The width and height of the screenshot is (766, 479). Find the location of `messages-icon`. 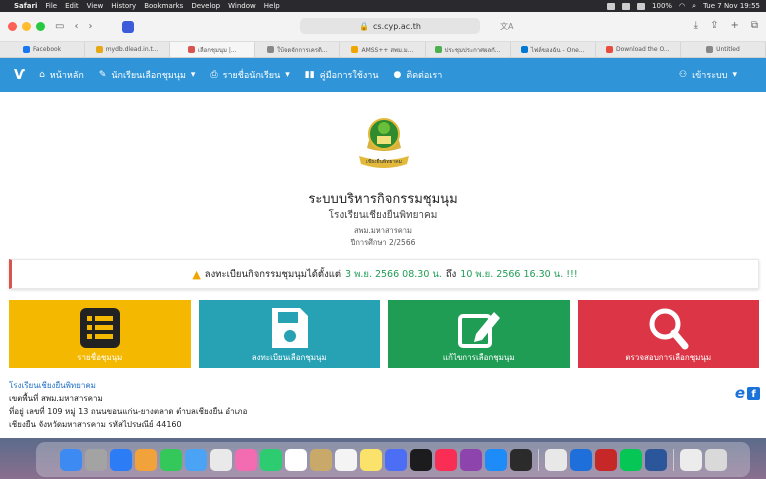

messages-icon is located at coordinates (170, 459).